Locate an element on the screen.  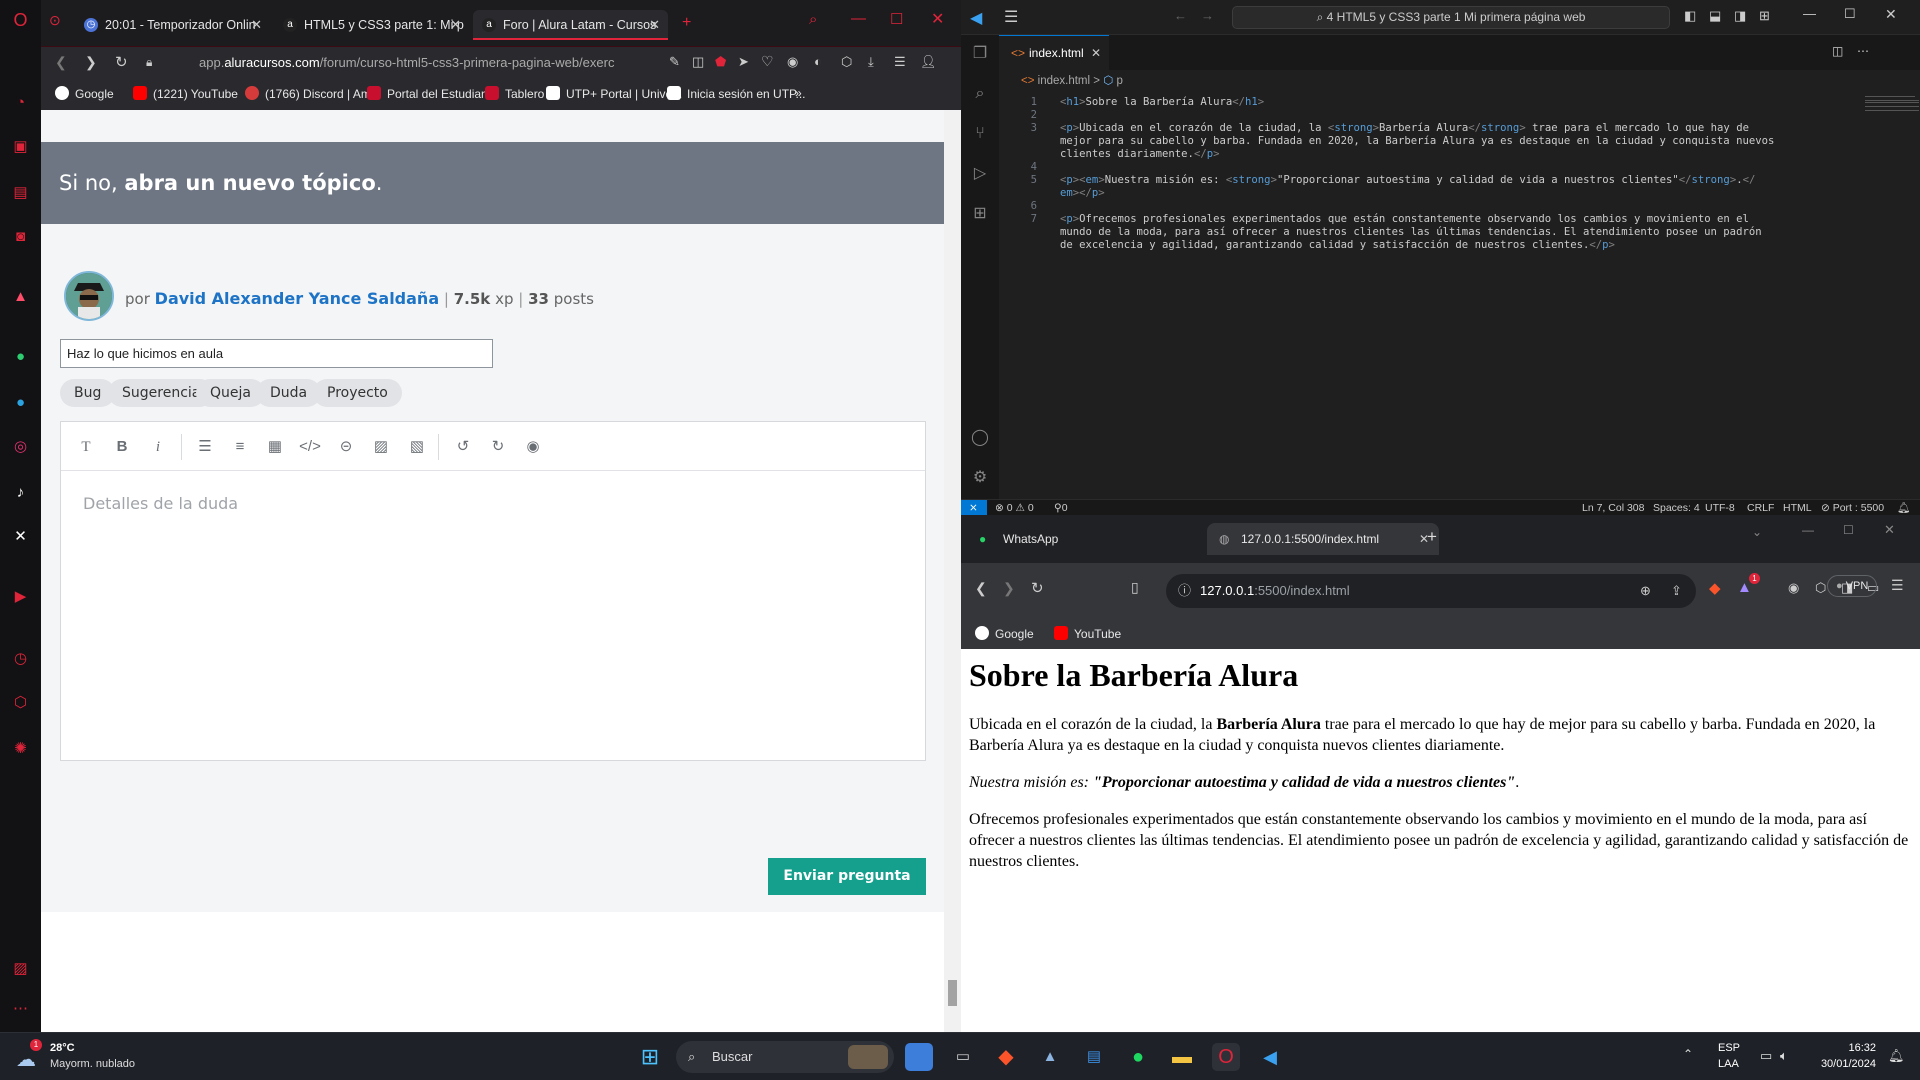
problems-indicator: ⊗ 0 ⚠ 0 is located at coordinates (1014, 508).